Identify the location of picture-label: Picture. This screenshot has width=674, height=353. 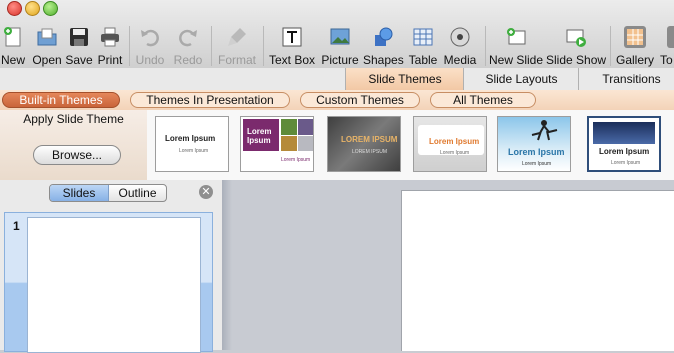
(340, 60).